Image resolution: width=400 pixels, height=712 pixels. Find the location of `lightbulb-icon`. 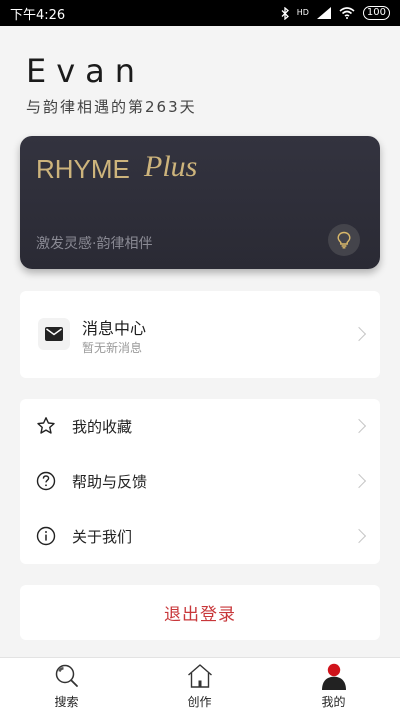

lightbulb-icon is located at coordinates (344, 240).